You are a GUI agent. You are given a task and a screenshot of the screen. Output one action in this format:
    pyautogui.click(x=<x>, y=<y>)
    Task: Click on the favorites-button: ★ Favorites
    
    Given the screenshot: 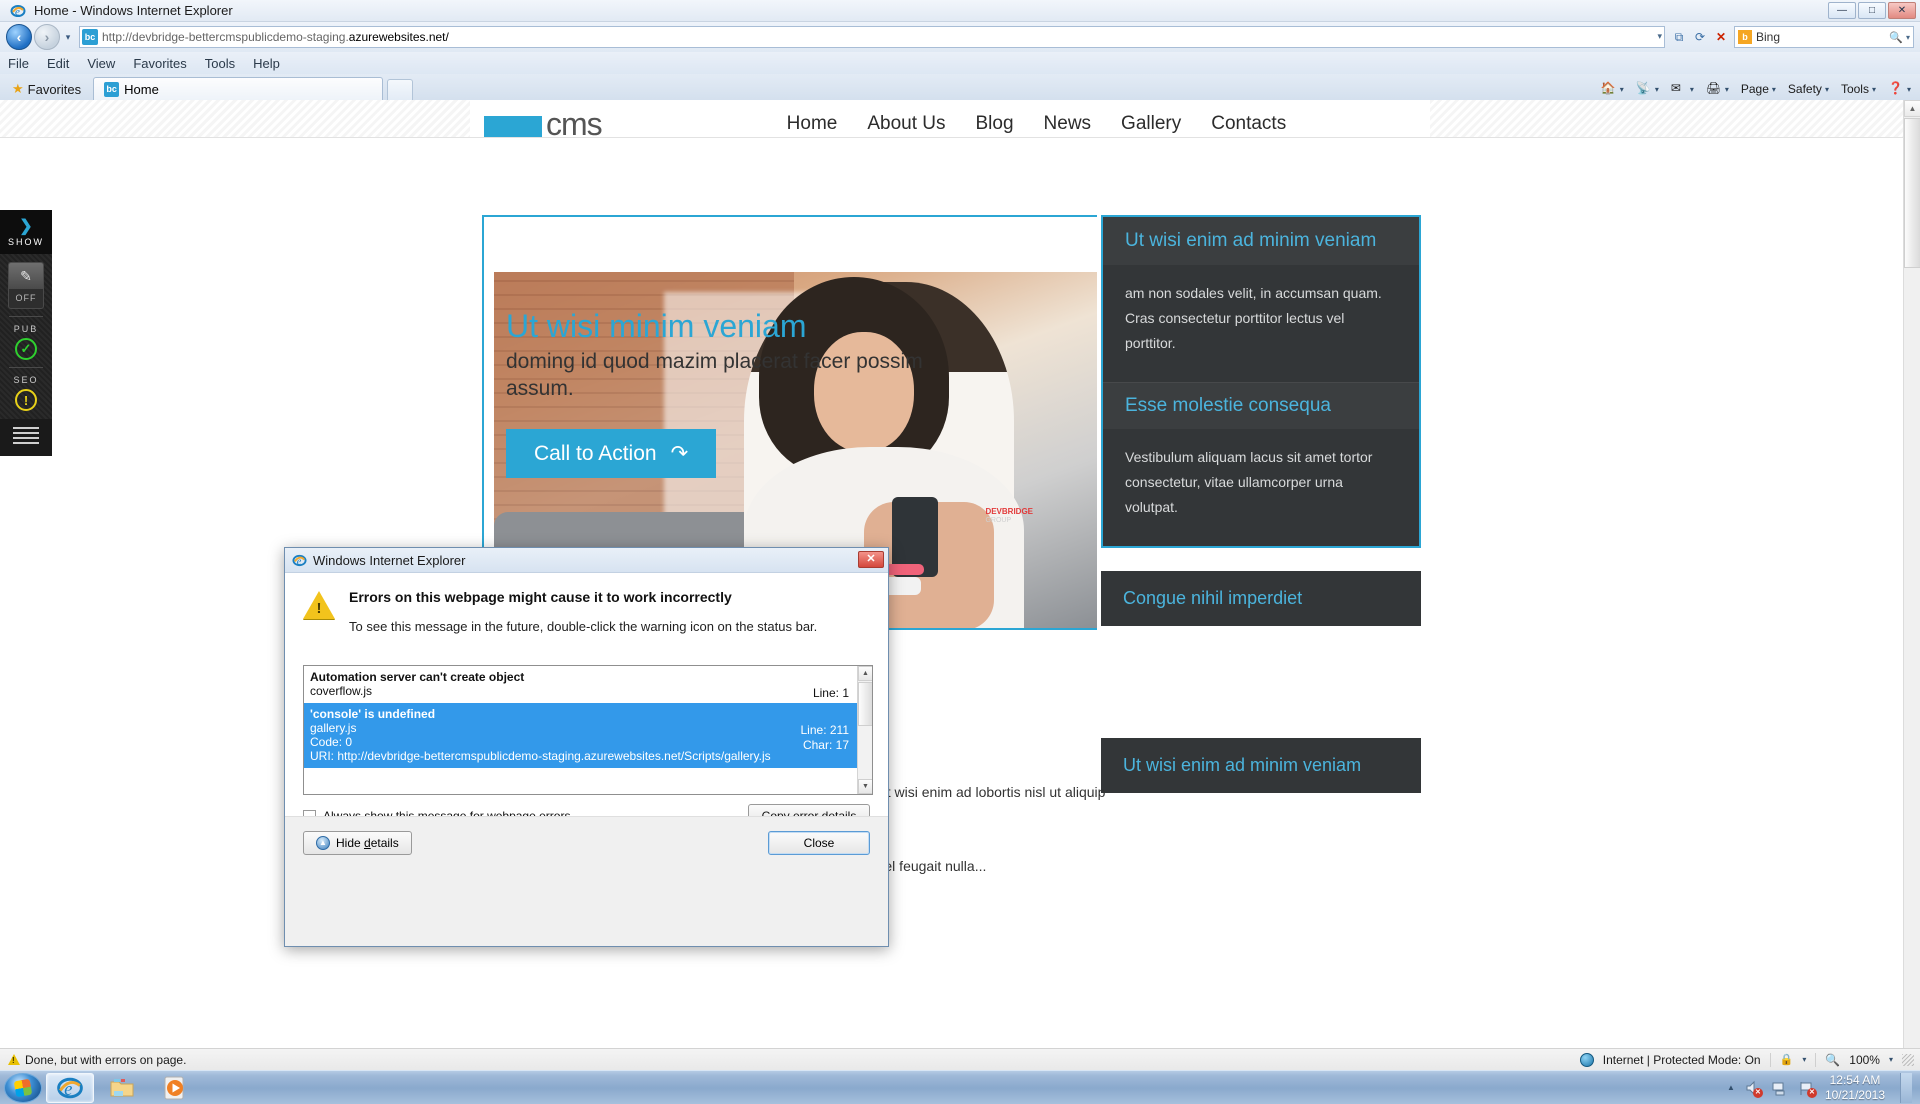 What is the action you would take?
    pyautogui.click(x=46, y=89)
    